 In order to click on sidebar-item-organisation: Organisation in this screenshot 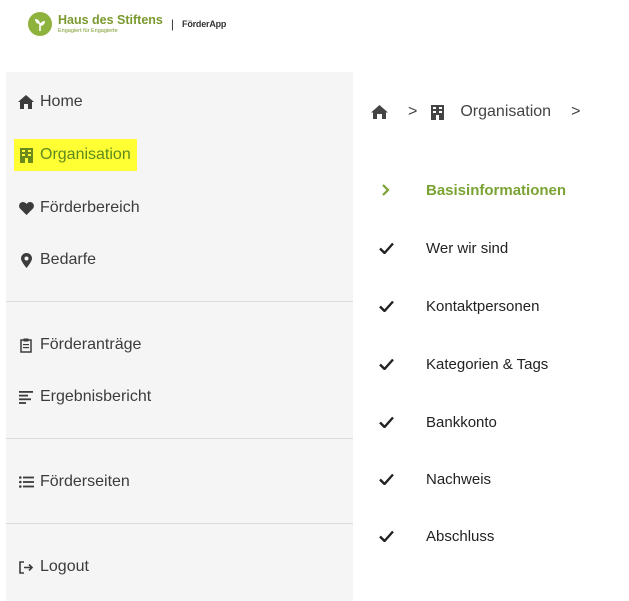, I will do `click(75, 155)`.